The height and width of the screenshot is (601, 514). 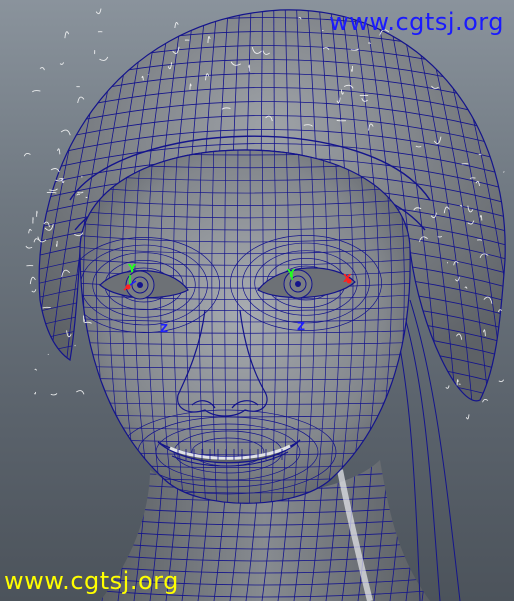 I want to click on left-eye-y-axis-label: Y, so click(x=132, y=268).